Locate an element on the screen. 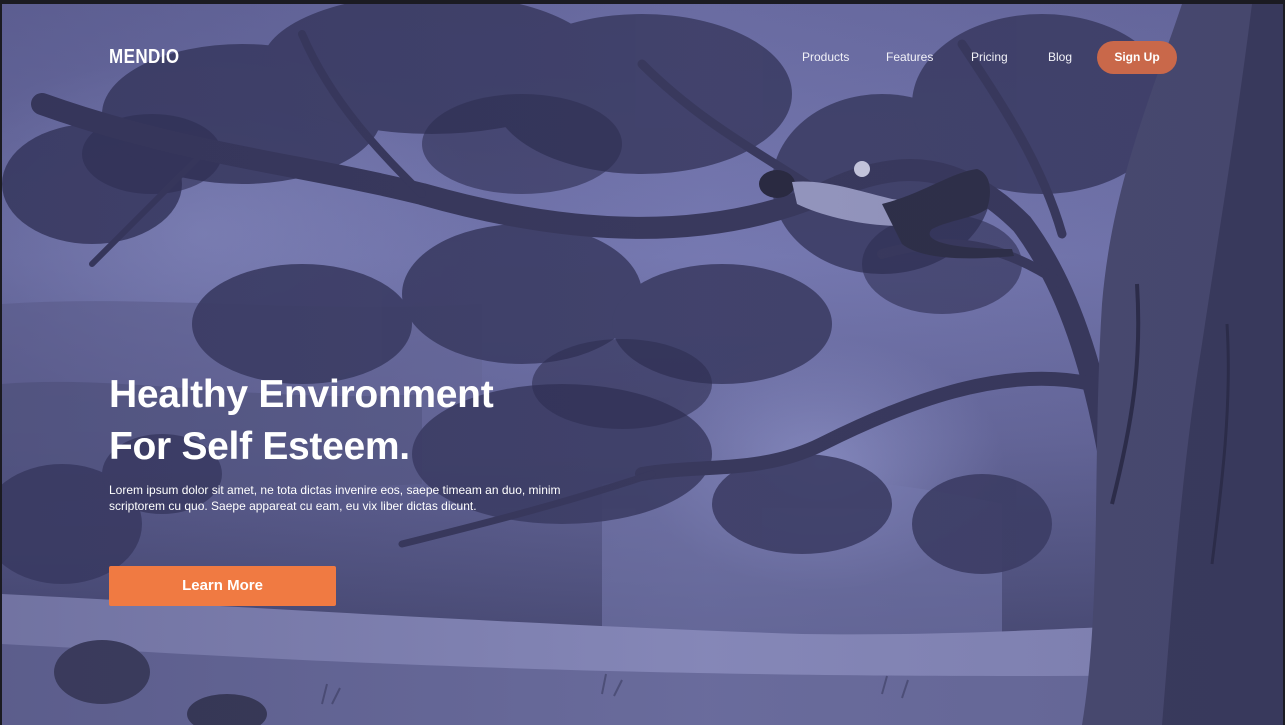  brand-logo: MENDIO is located at coordinates (144, 57).